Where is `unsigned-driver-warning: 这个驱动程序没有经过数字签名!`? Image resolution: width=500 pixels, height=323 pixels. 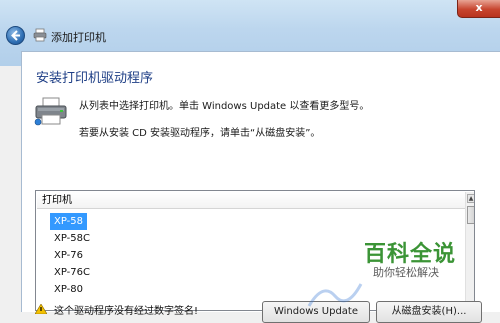 unsigned-driver-warning: 这个驱动程序没有经过数字签名! is located at coordinates (126, 311).